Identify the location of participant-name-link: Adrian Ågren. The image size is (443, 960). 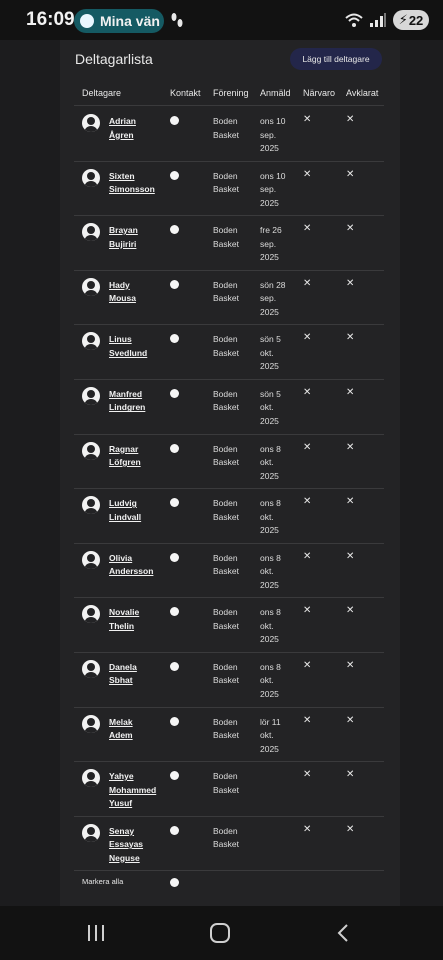
(137, 128).